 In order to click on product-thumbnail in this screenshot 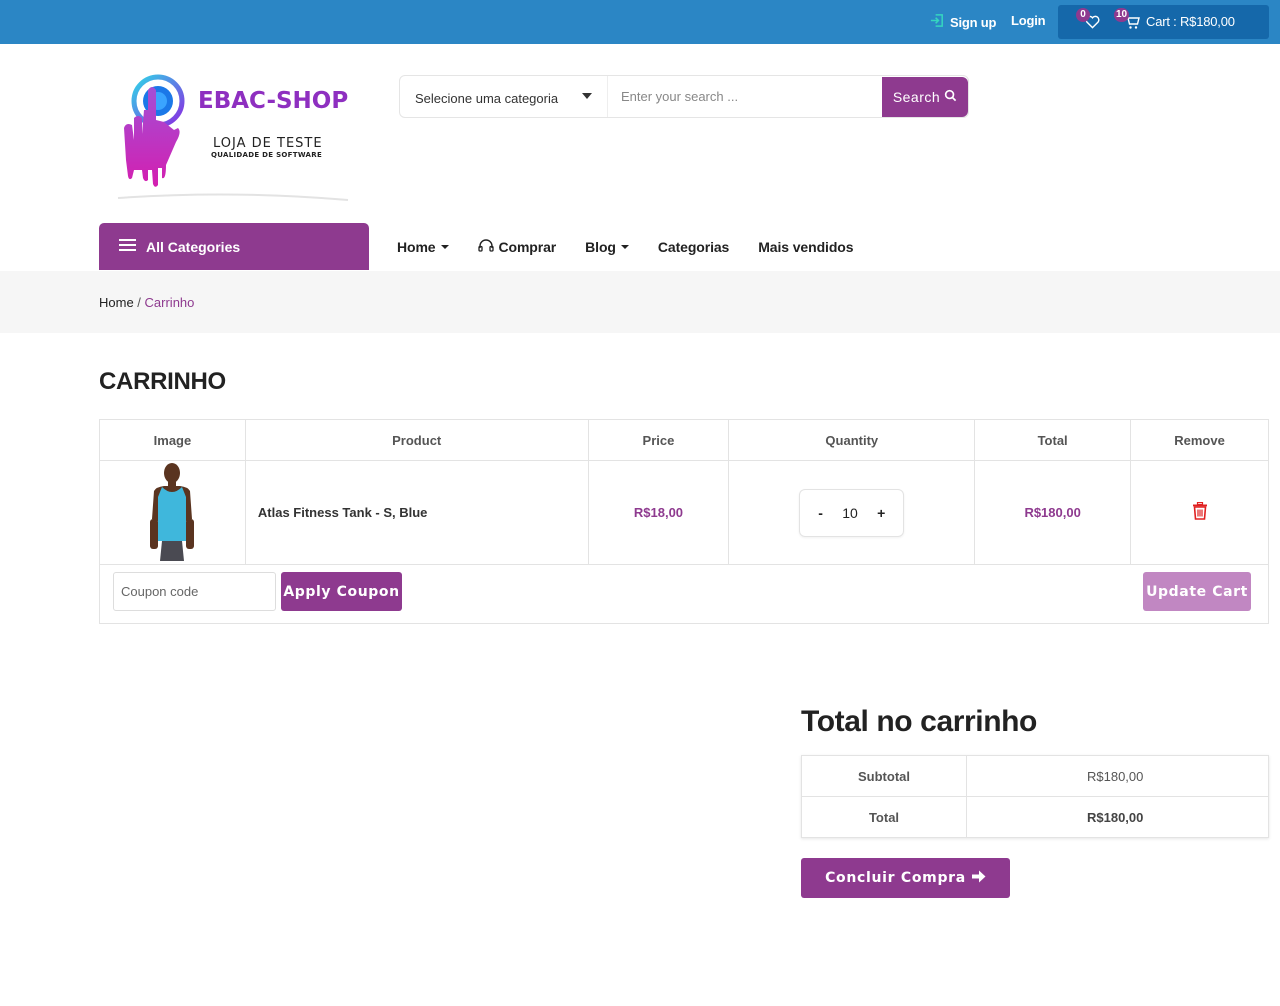, I will do `click(172, 512)`.